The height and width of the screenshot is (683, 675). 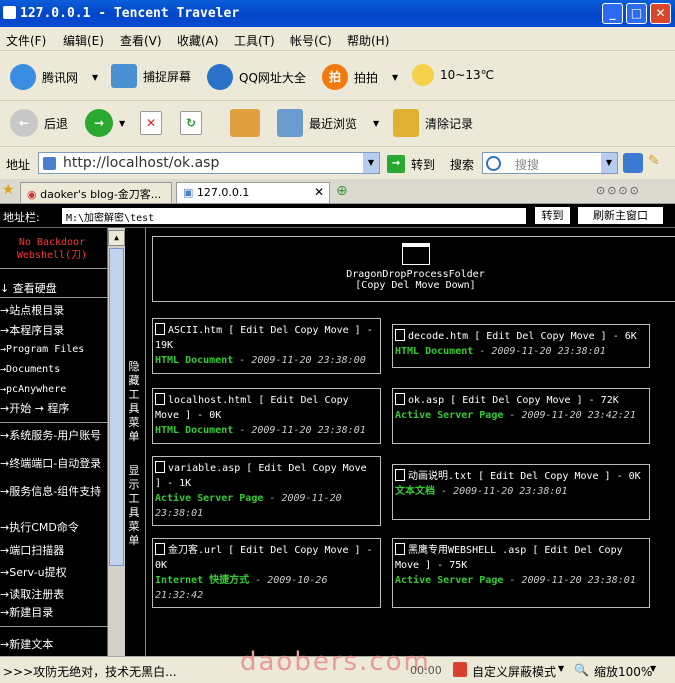 I want to click on star-icon: ★, so click(x=8, y=190).